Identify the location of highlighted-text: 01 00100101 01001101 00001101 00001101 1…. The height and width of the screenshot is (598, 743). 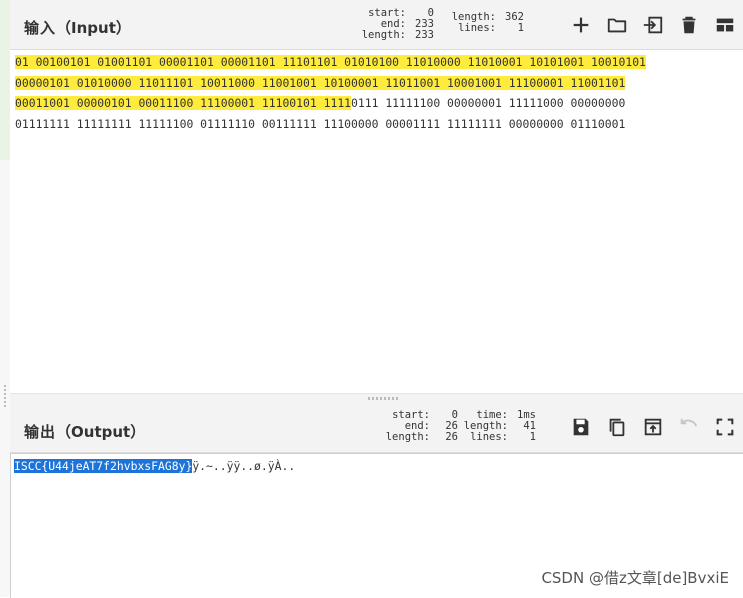
(330, 62).